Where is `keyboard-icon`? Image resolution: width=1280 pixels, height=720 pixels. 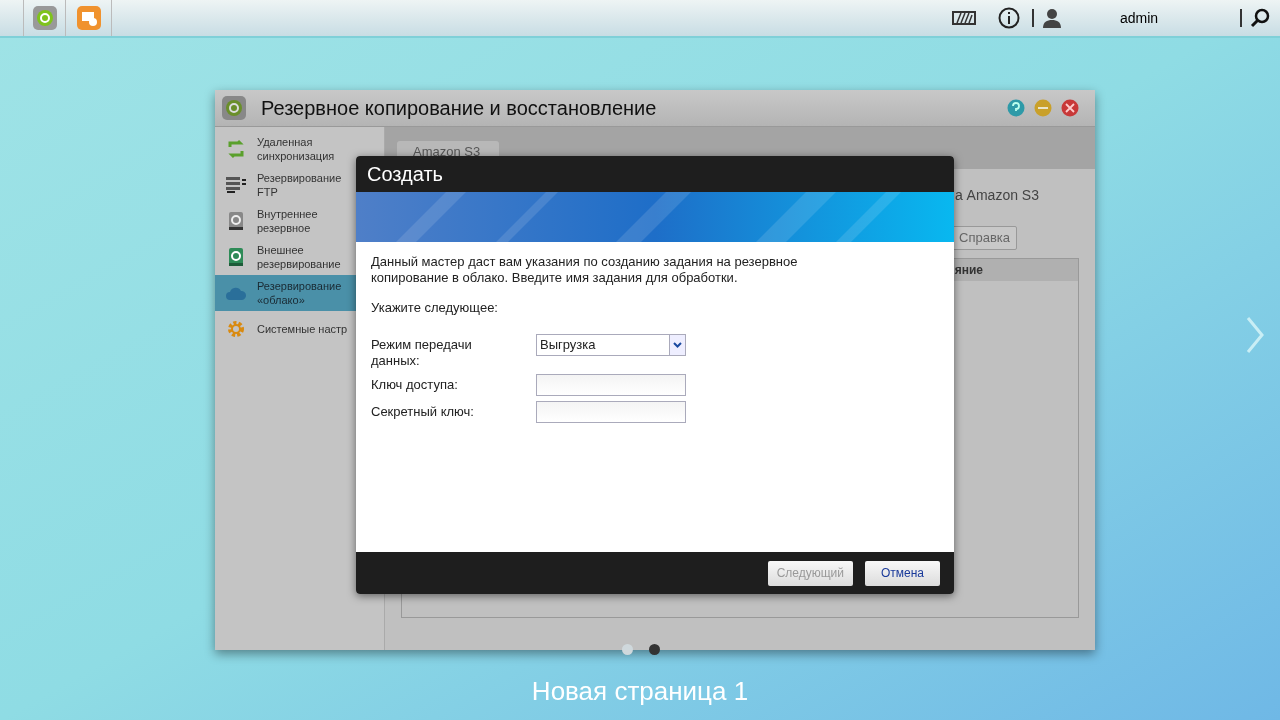 keyboard-icon is located at coordinates (964, 18).